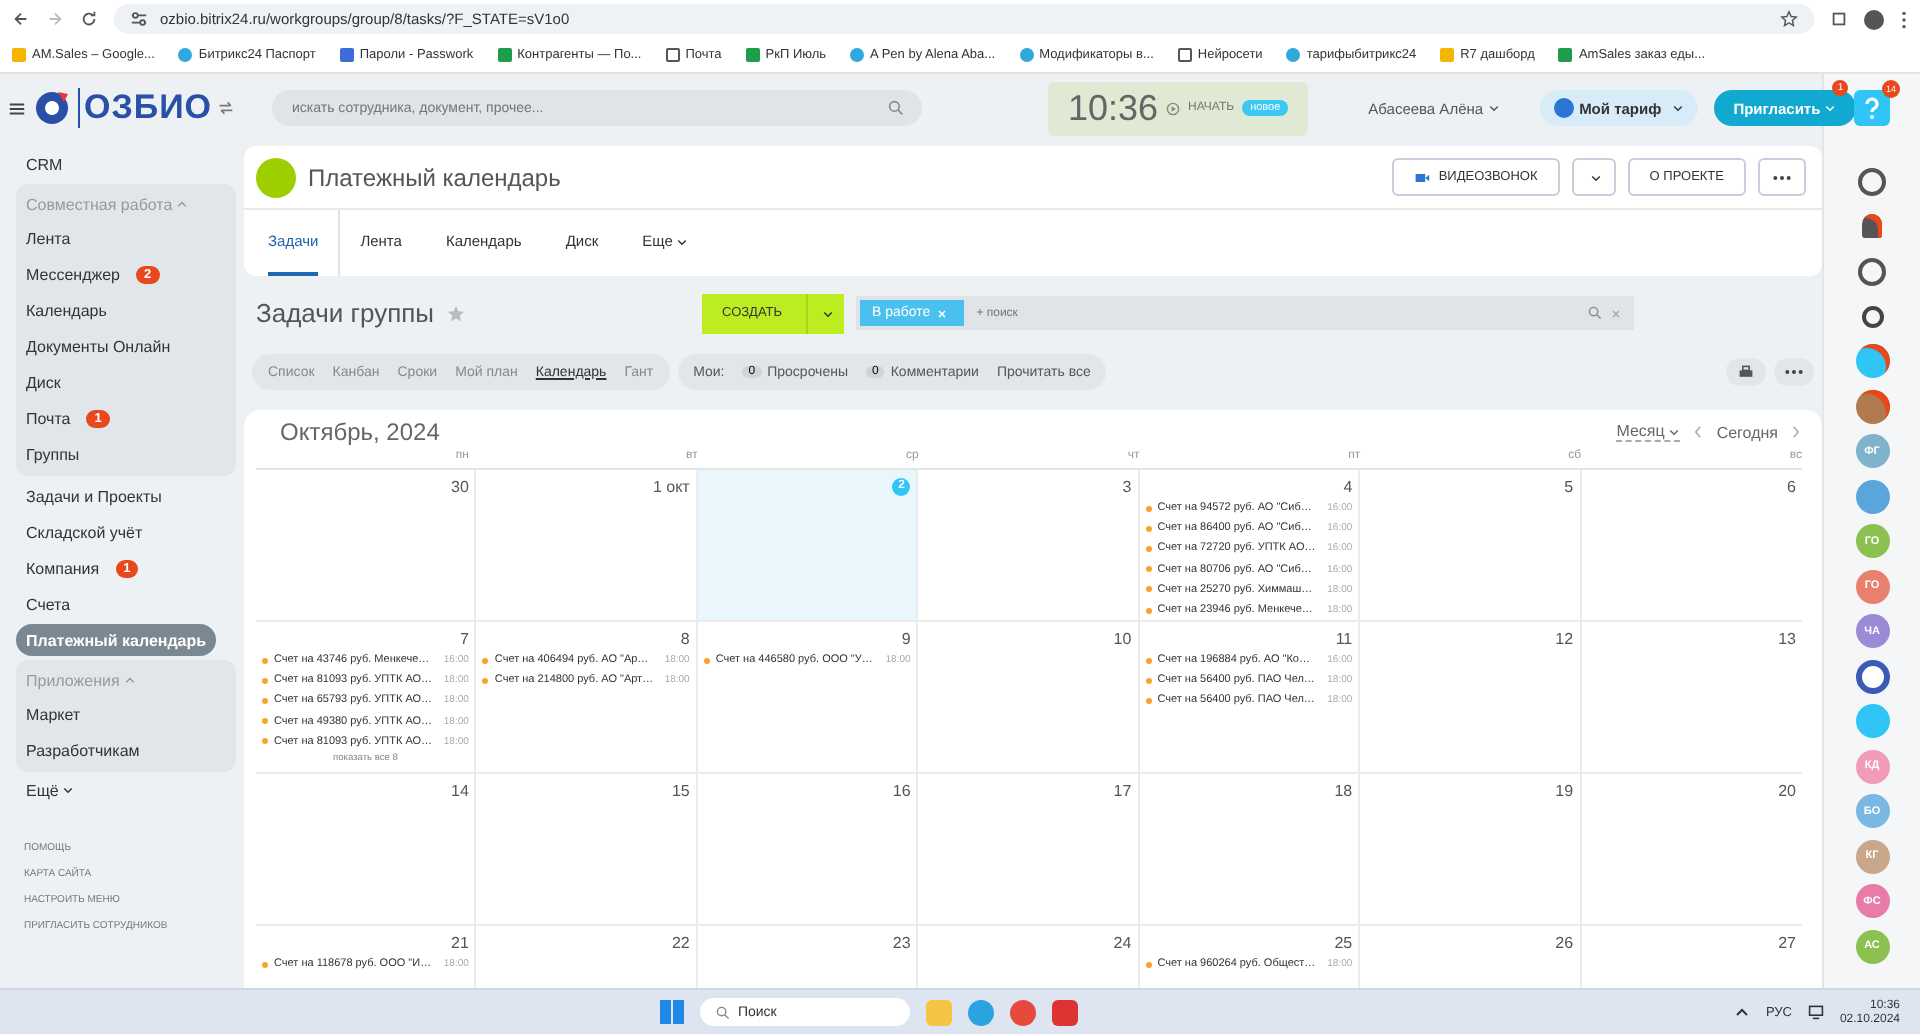 The image size is (1920, 1034). What do you see at coordinates (1872, 406) in the screenshot?
I see `avatar-photo` at bounding box center [1872, 406].